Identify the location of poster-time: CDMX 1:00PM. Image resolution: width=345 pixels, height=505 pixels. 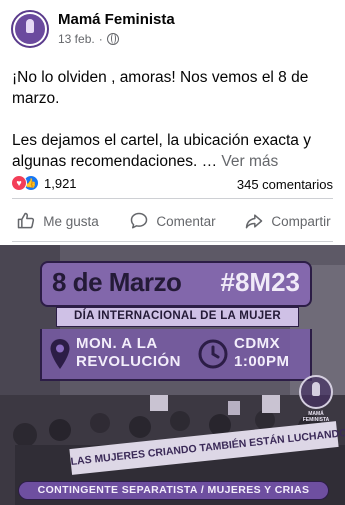
(262, 353).